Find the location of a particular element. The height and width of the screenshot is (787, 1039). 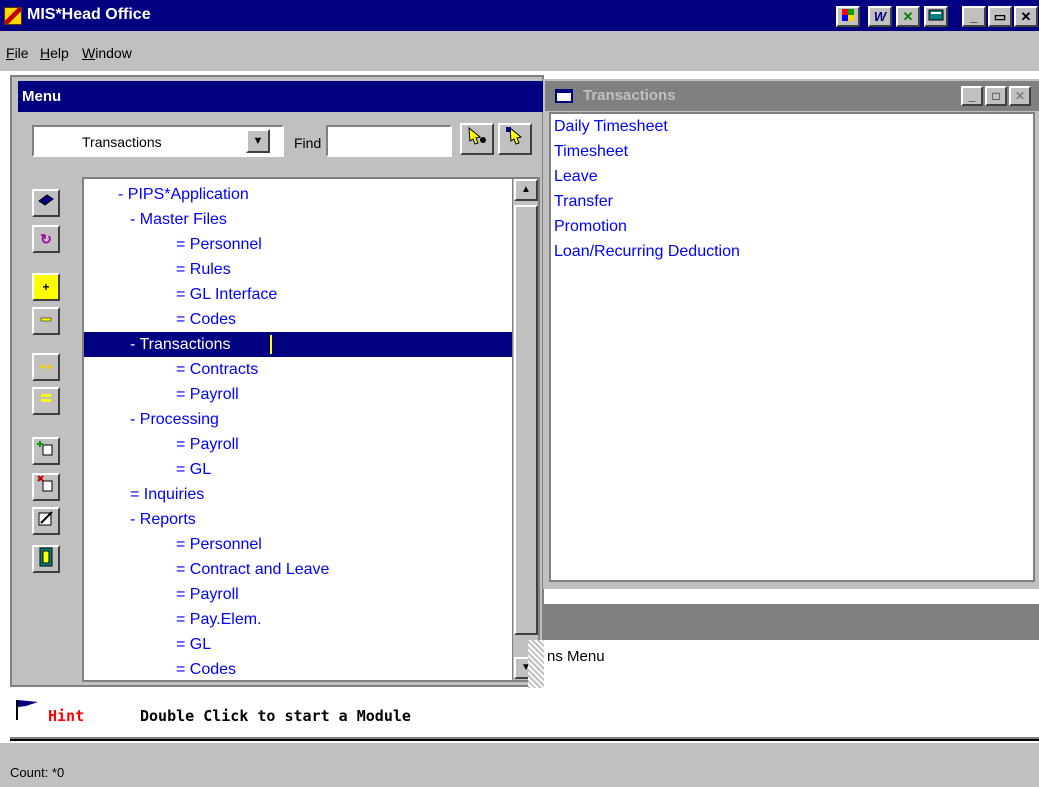

menu-help-label: Help is located at coordinates (54, 53).